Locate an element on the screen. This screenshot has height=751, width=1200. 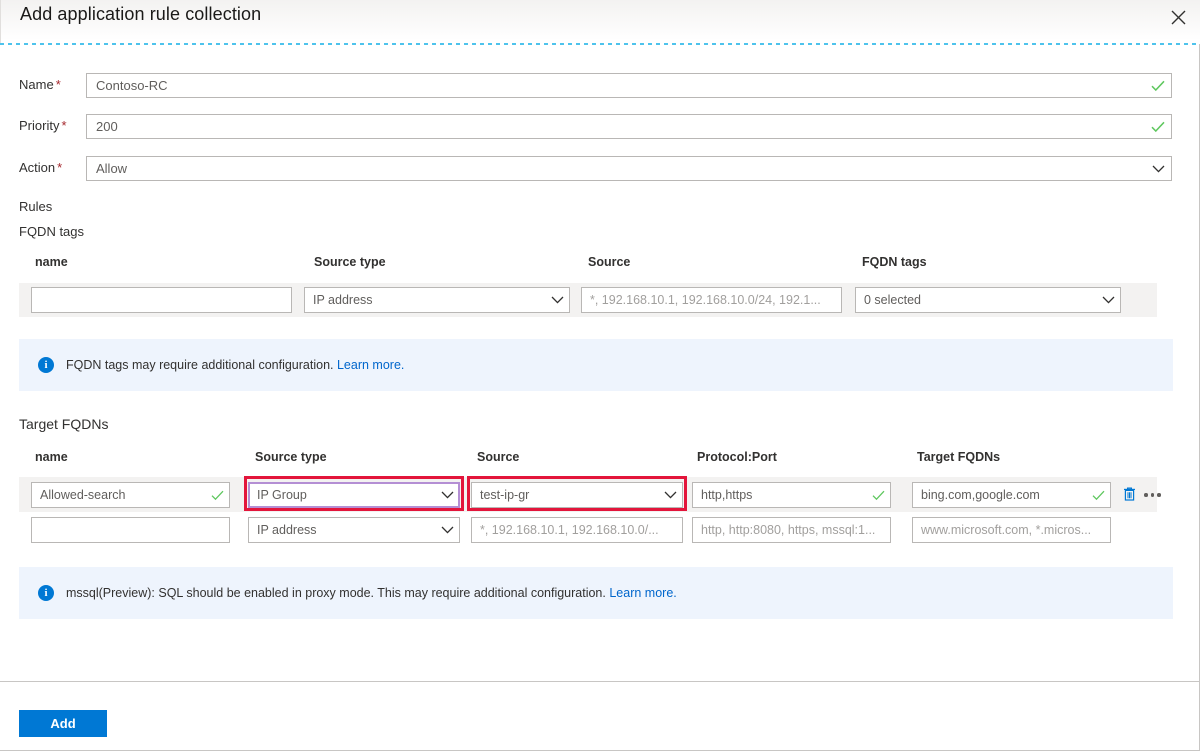
rule-source-type-dropdown: IP Group is located at coordinates (354, 495).